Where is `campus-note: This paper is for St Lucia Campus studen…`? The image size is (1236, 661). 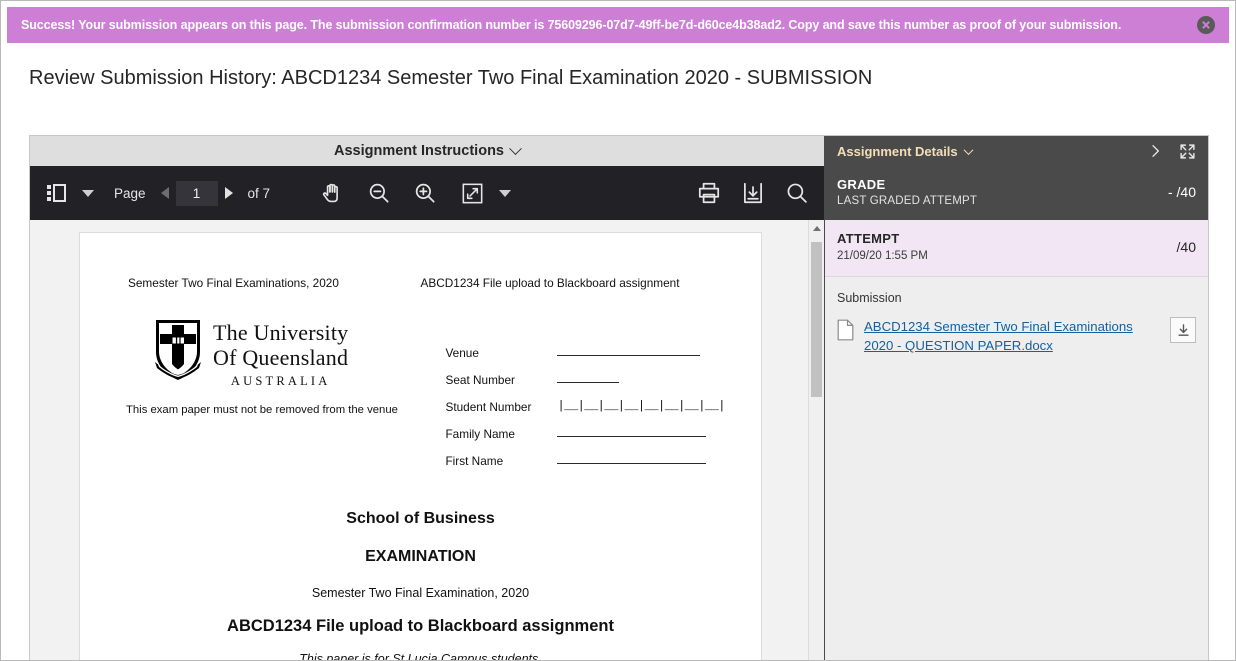 campus-note: This paper is for St Lucia Campus studen… is located at coordinates (420, 656).